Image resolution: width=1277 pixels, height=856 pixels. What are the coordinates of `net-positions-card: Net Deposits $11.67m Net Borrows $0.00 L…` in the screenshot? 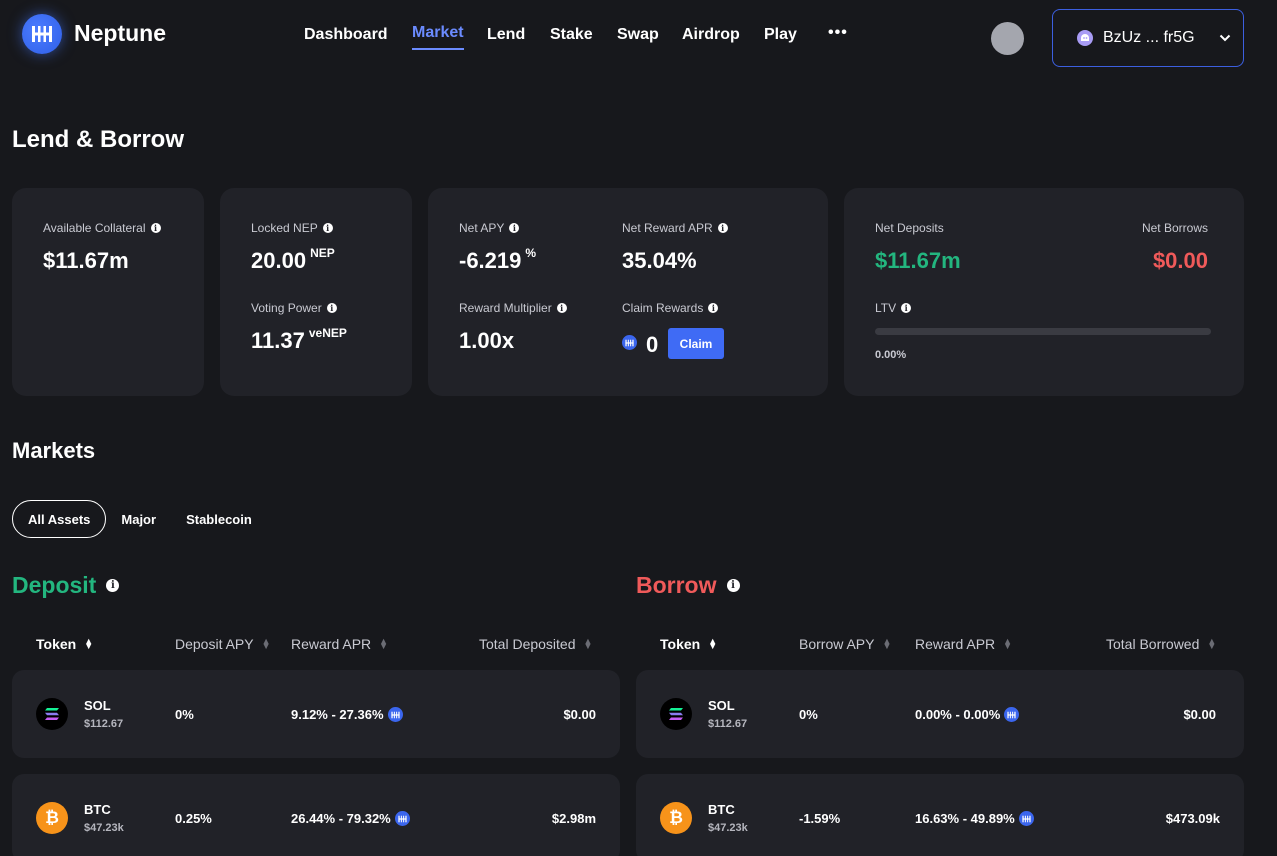 It's located at (1044, 292).